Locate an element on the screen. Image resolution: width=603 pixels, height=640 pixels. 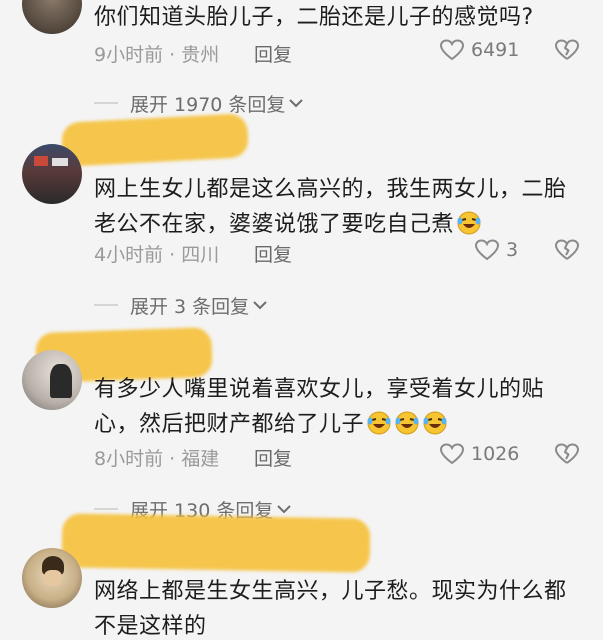
like-button: 3 is located at coordinates (496, 250).